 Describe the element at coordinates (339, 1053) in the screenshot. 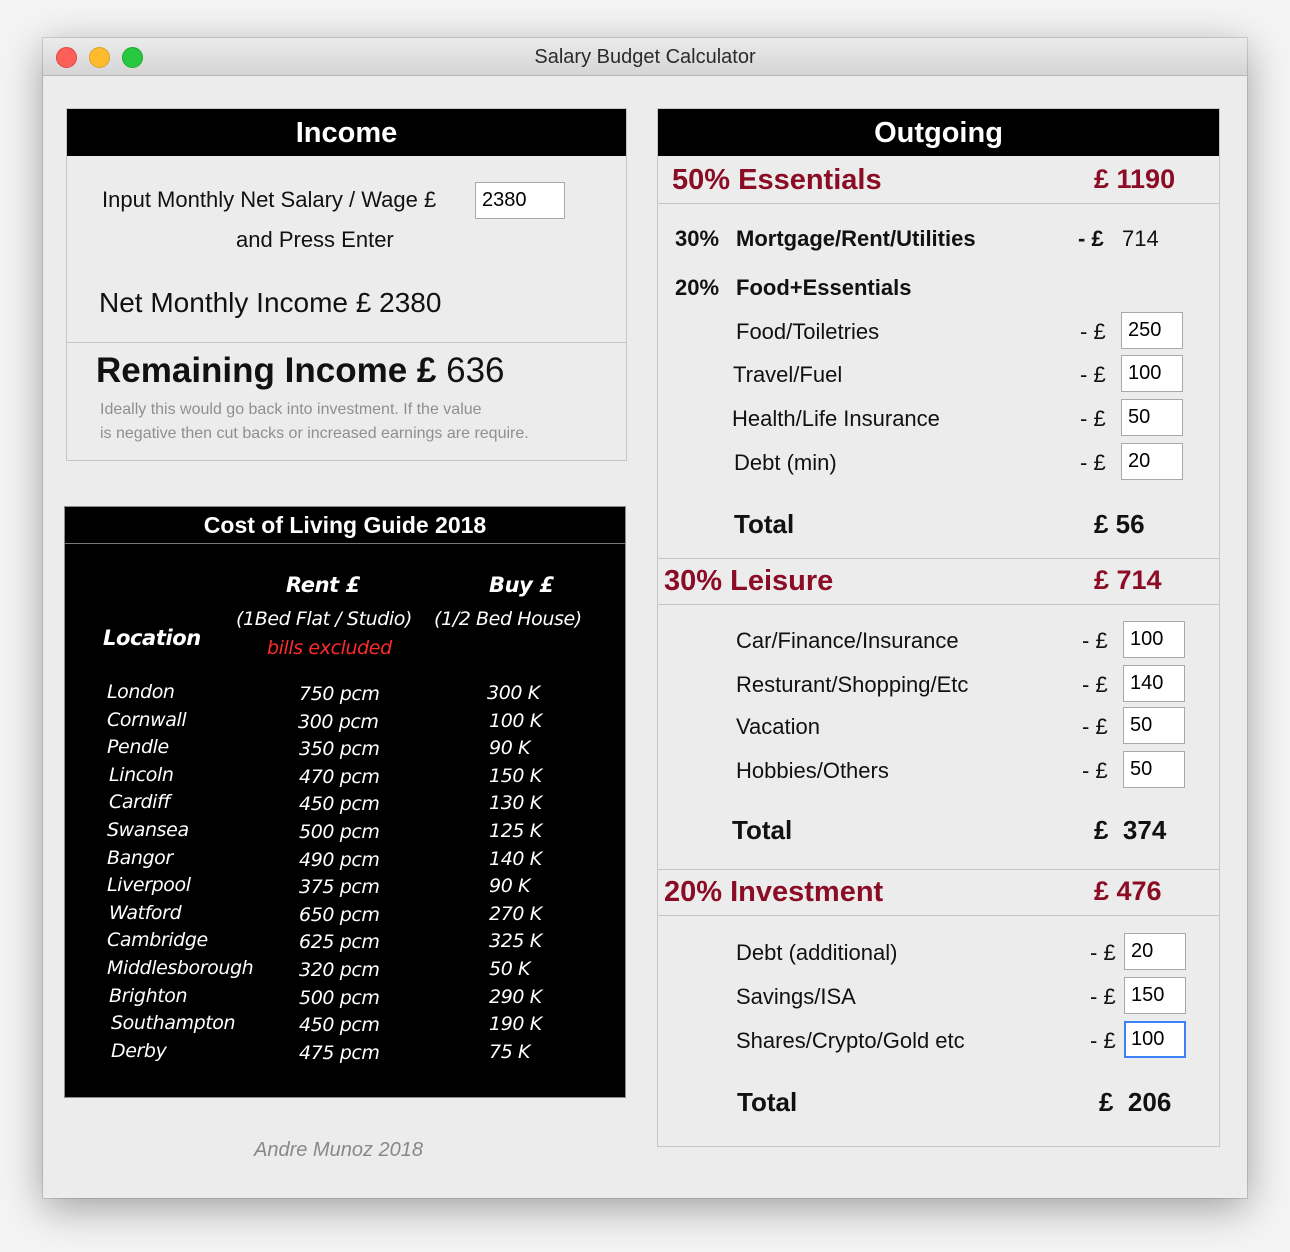

I see `guide-rent: 475 pcm` at that location.